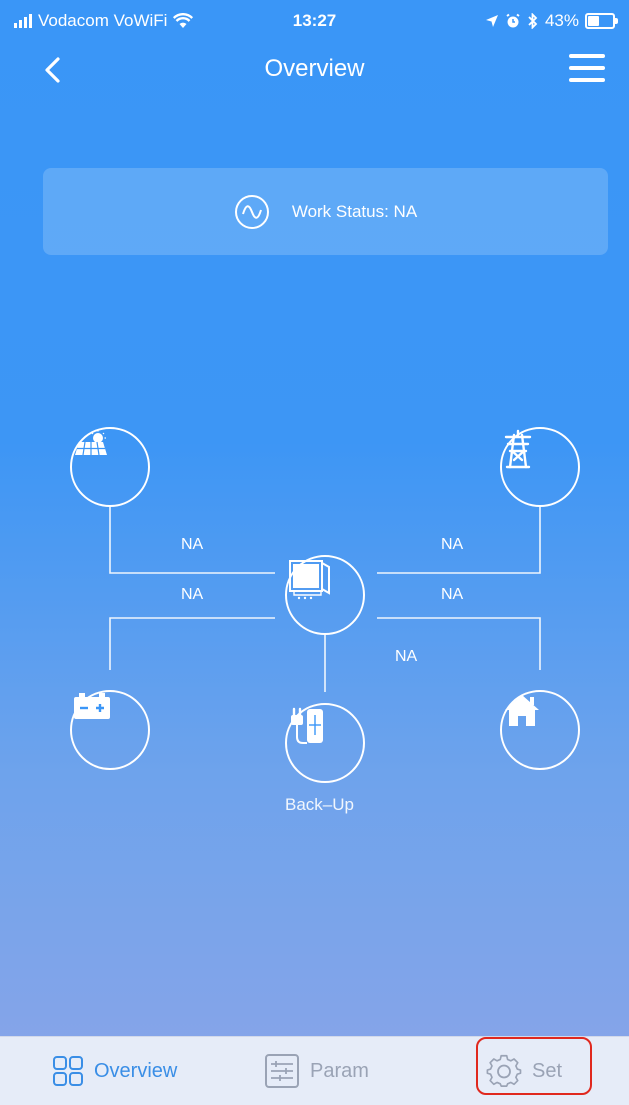  What do you see at coordinates (325, 743) in the screenshot?
I see `backup-node` at bounding box center [325, 743].